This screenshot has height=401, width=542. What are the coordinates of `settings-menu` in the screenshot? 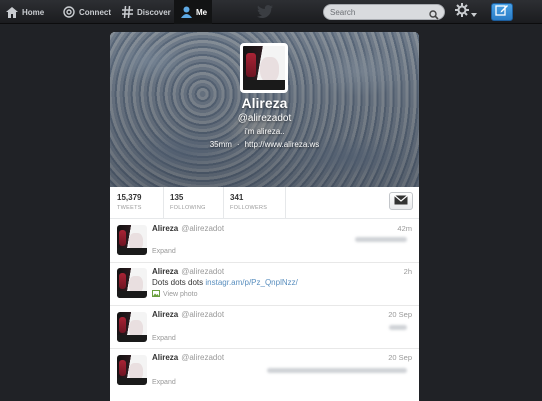 It's located at (466, 12).